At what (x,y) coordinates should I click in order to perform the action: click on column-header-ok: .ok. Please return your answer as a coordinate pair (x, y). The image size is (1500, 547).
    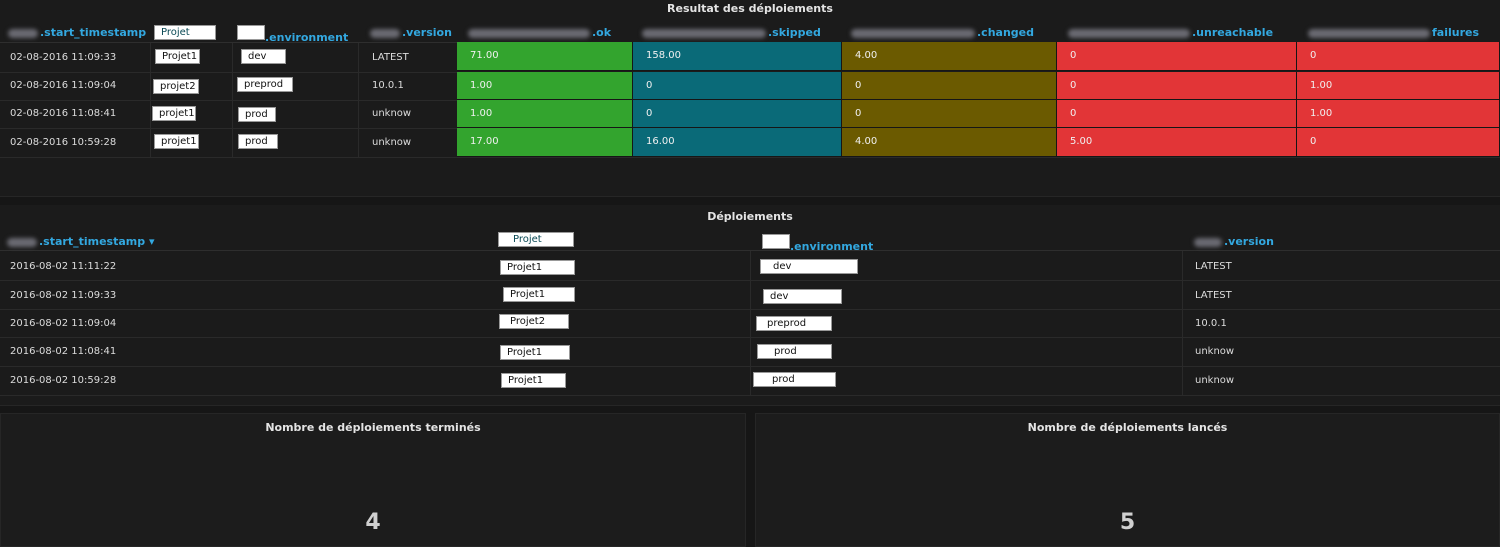
    Looking at the image, I should click on (539, 32).